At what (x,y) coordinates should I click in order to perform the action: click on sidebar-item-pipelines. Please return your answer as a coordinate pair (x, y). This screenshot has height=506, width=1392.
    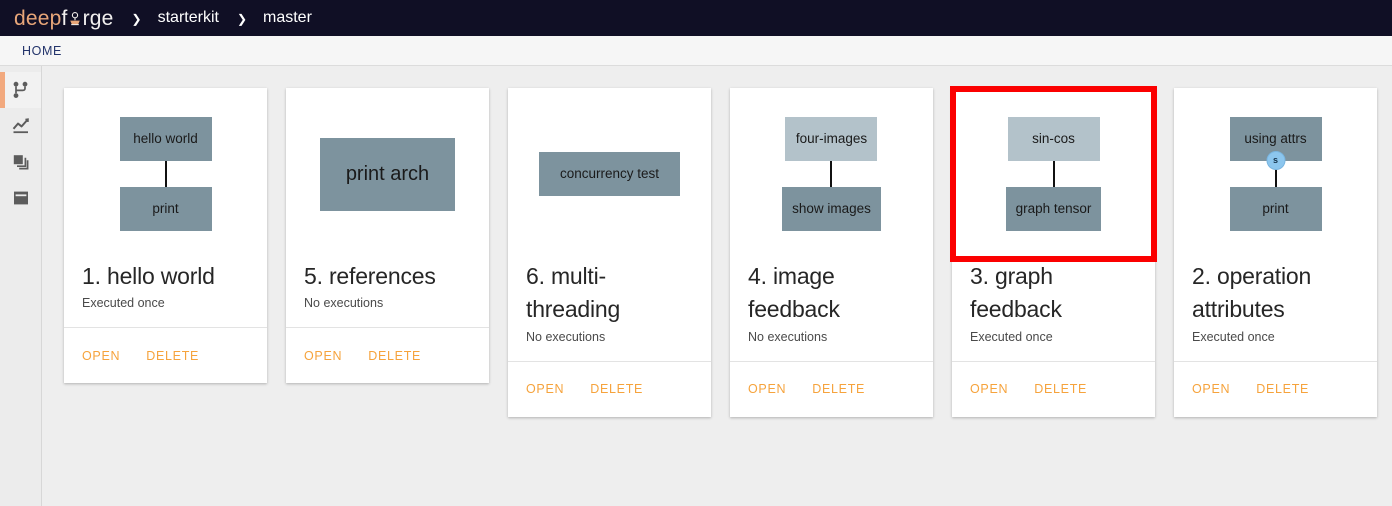
    Looking at the image, I should click on (20, 90).